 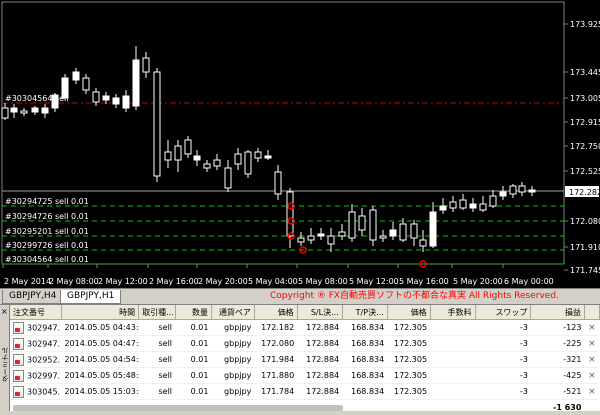 I want to click on cell-open: 171.784, so click(x=275, y=392).